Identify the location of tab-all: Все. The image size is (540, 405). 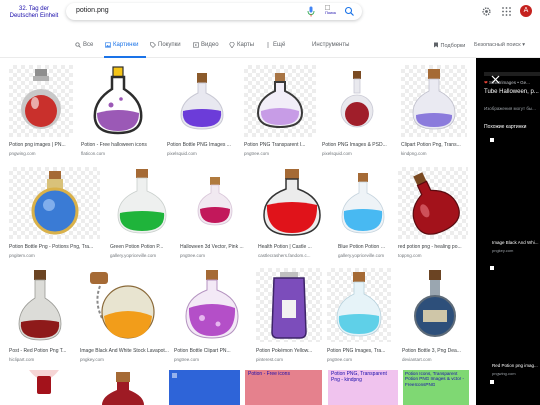
(84, 45).